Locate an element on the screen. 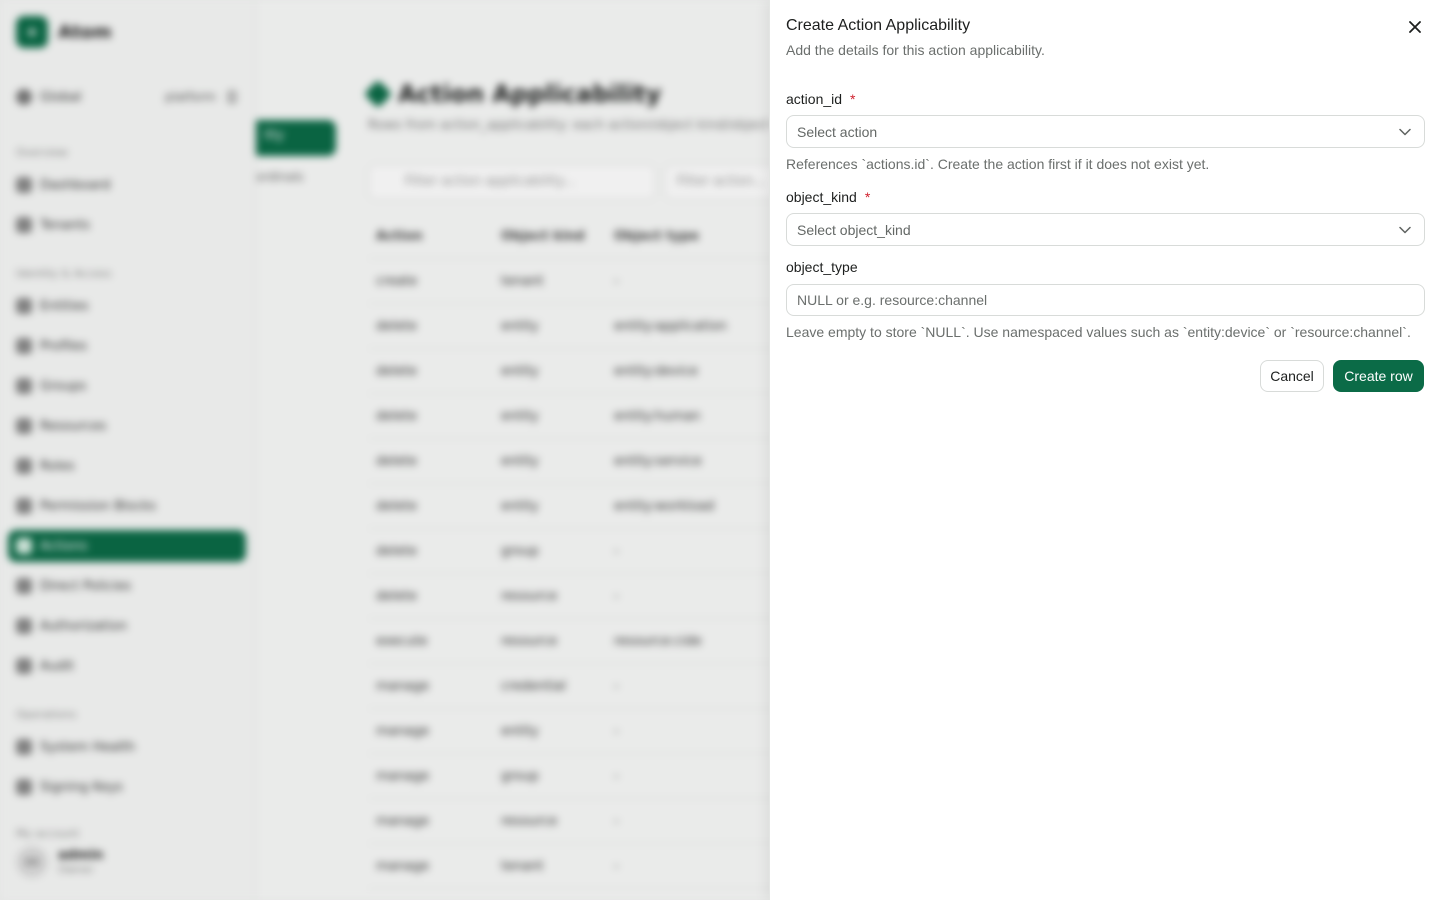 The width and height of the screenshot is (1440, 900). object-kind-select: Select object_kind is located at coordinates (1105, 229).